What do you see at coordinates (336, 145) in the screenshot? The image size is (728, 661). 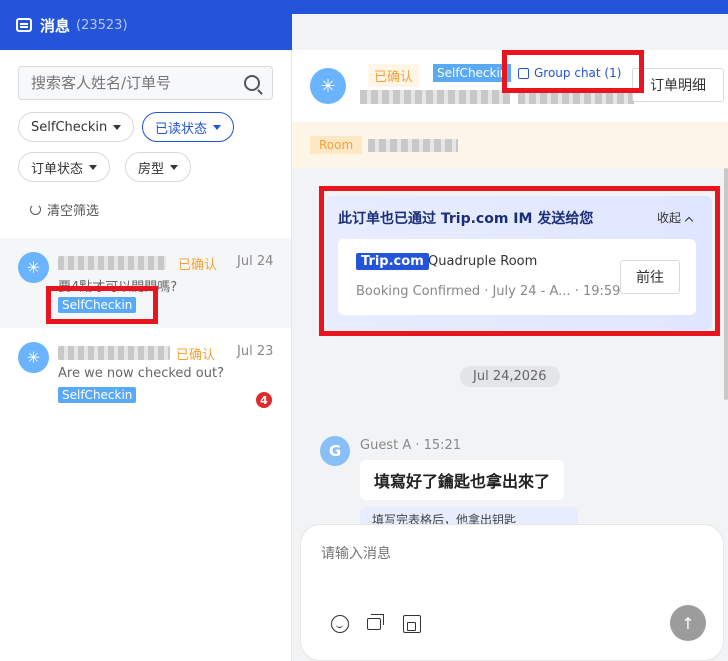 I see `room-tag: Room` at bounding box center [336, 145].